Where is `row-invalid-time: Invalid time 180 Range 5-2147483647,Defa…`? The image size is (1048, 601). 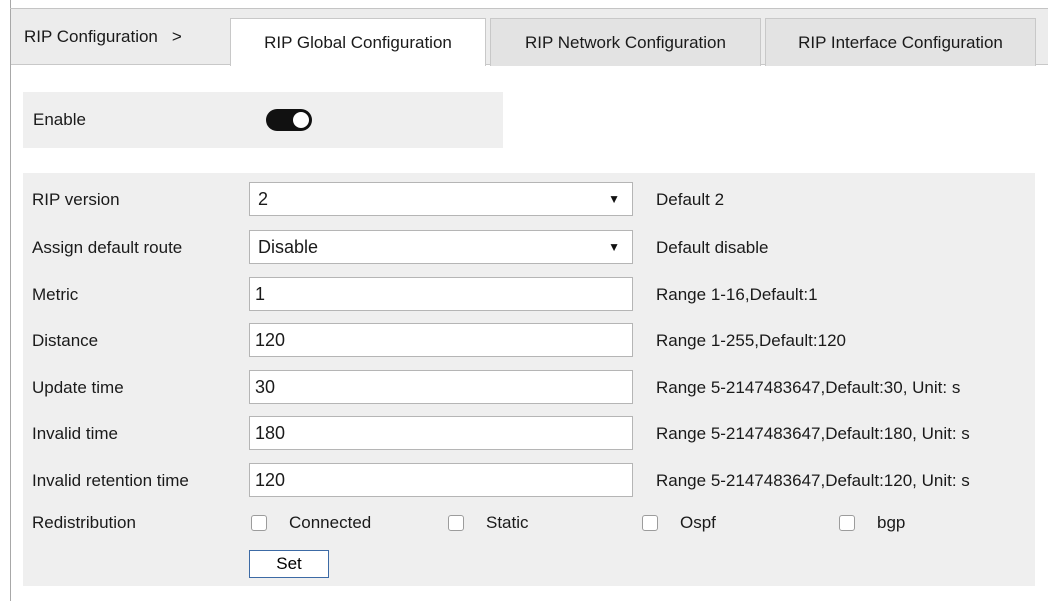
row-invalid-time: Invalid time 180 Range 5-2147483647,Defa… is located at coordinates (529, 434).